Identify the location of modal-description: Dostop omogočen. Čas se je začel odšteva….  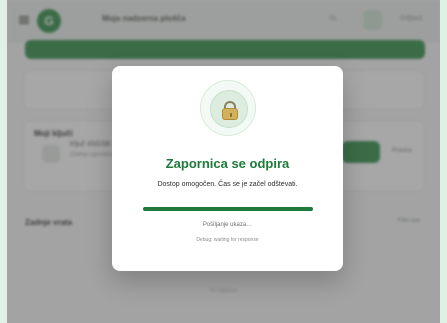
(227, 184).